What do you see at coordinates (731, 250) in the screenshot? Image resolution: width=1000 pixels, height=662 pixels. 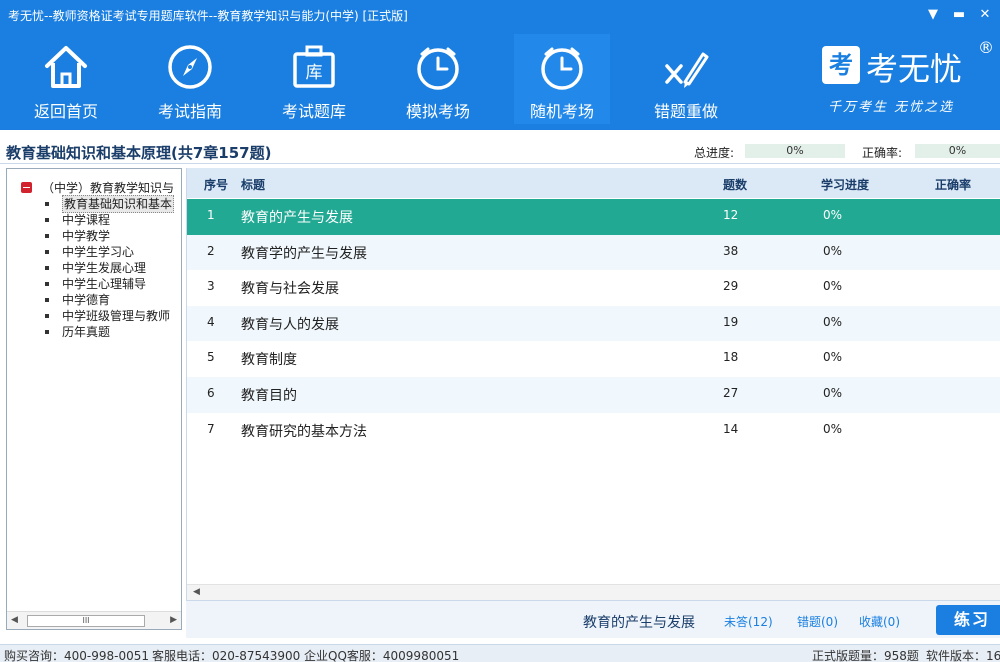 I see `row-count: 38` at bounding box center [731, 250].